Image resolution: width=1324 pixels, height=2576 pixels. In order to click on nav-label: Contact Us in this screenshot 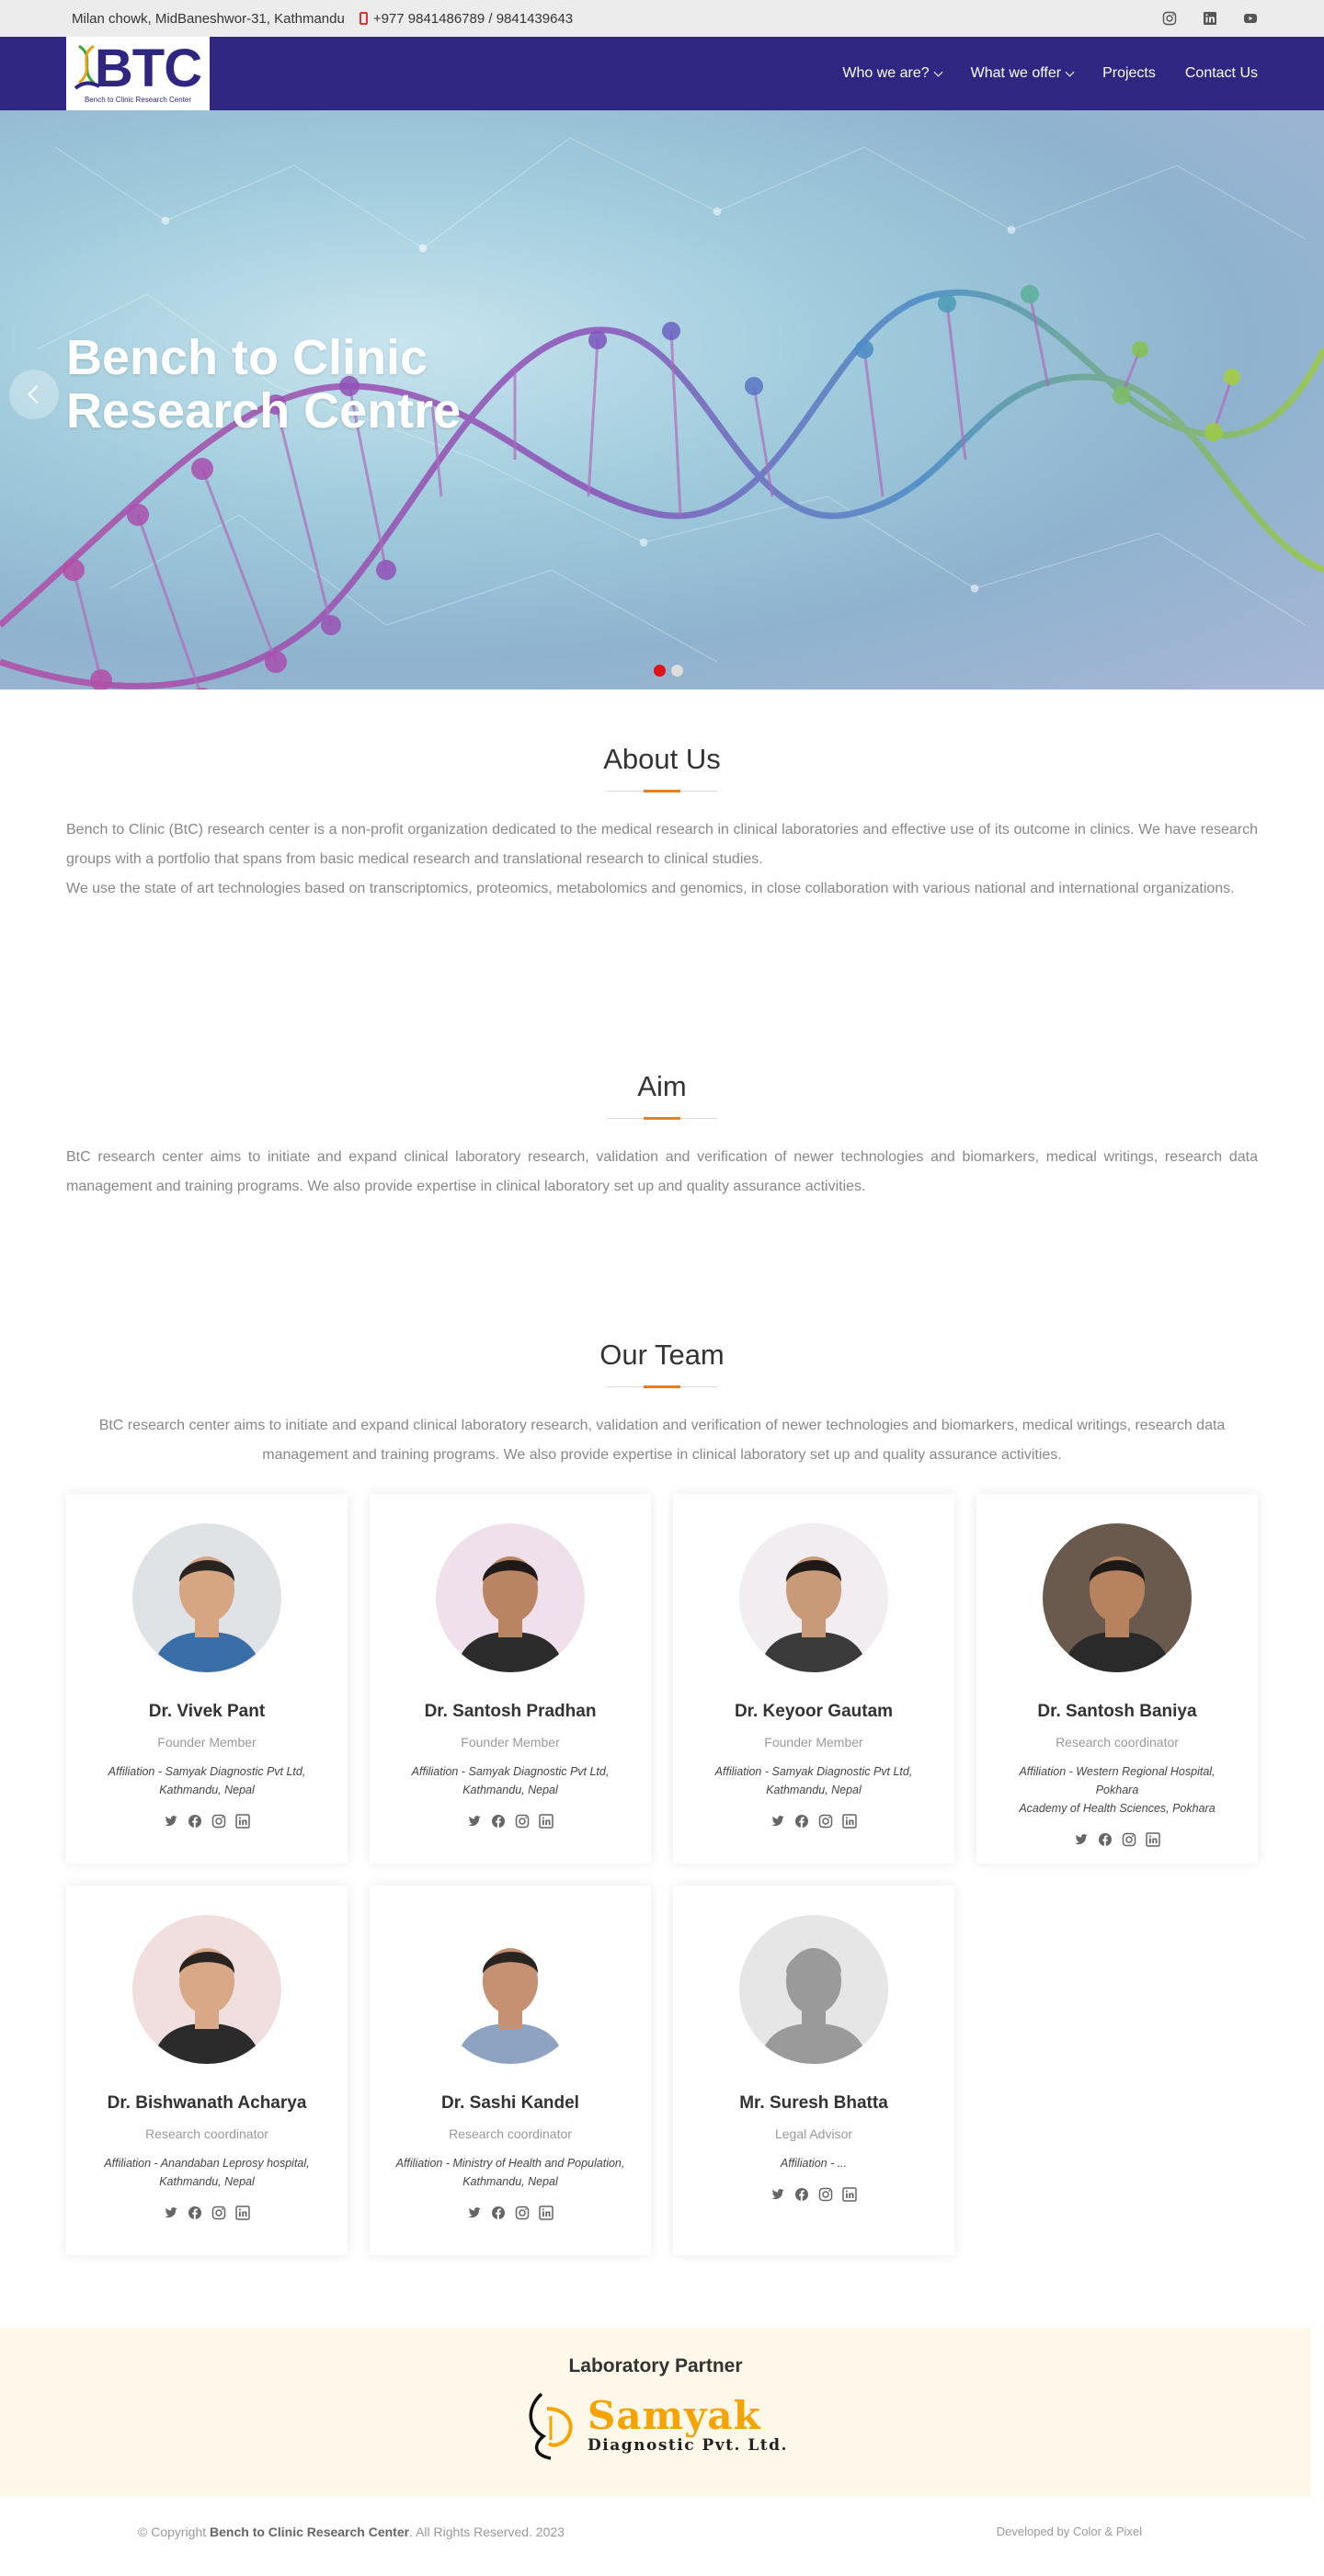, I will do `click(1221, 73)`.